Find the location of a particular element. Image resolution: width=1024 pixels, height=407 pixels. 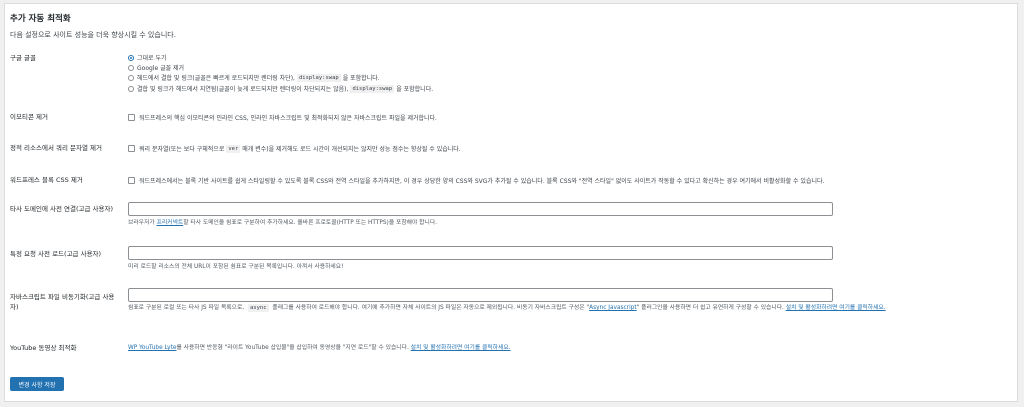

option-label: Google 글꼴 제거 is located at coordinates (161, 68).